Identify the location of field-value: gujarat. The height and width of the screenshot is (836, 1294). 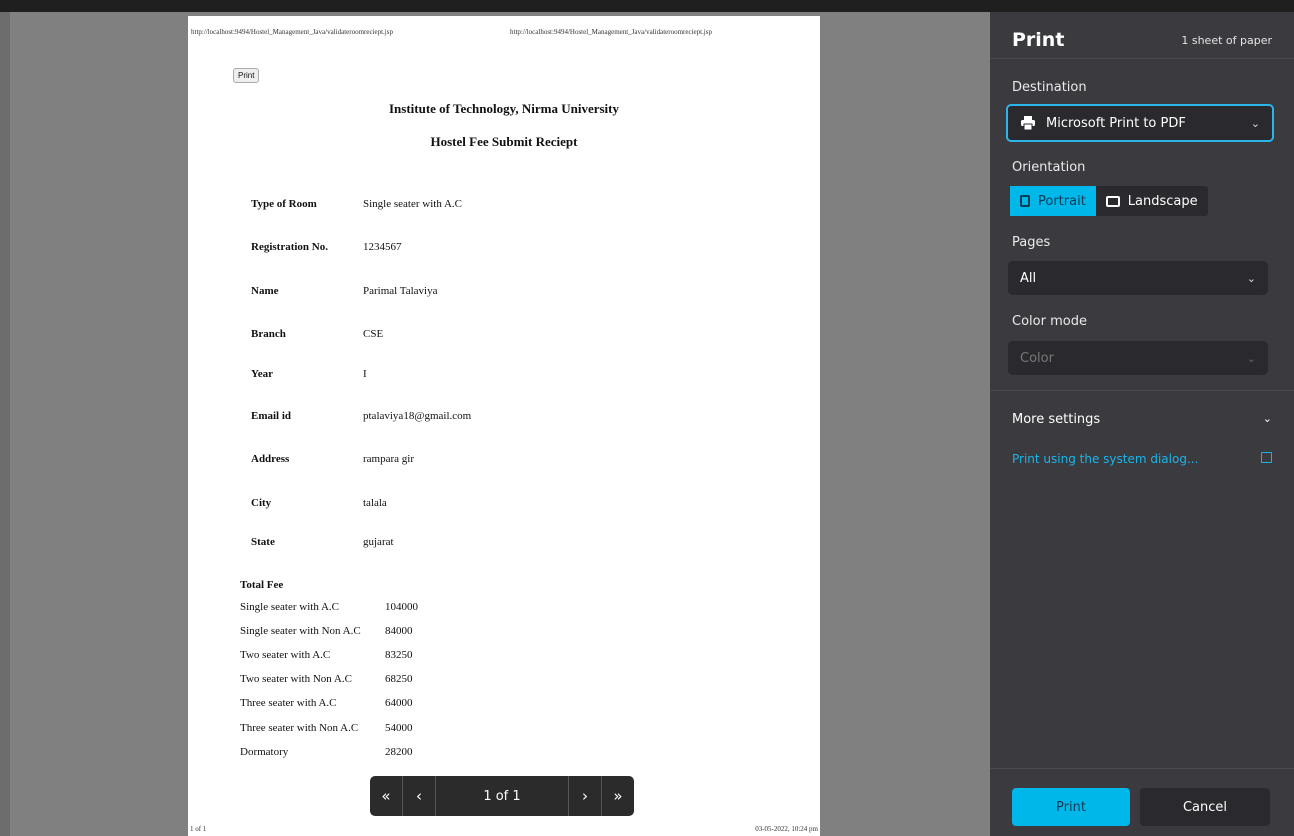
(378, 542).